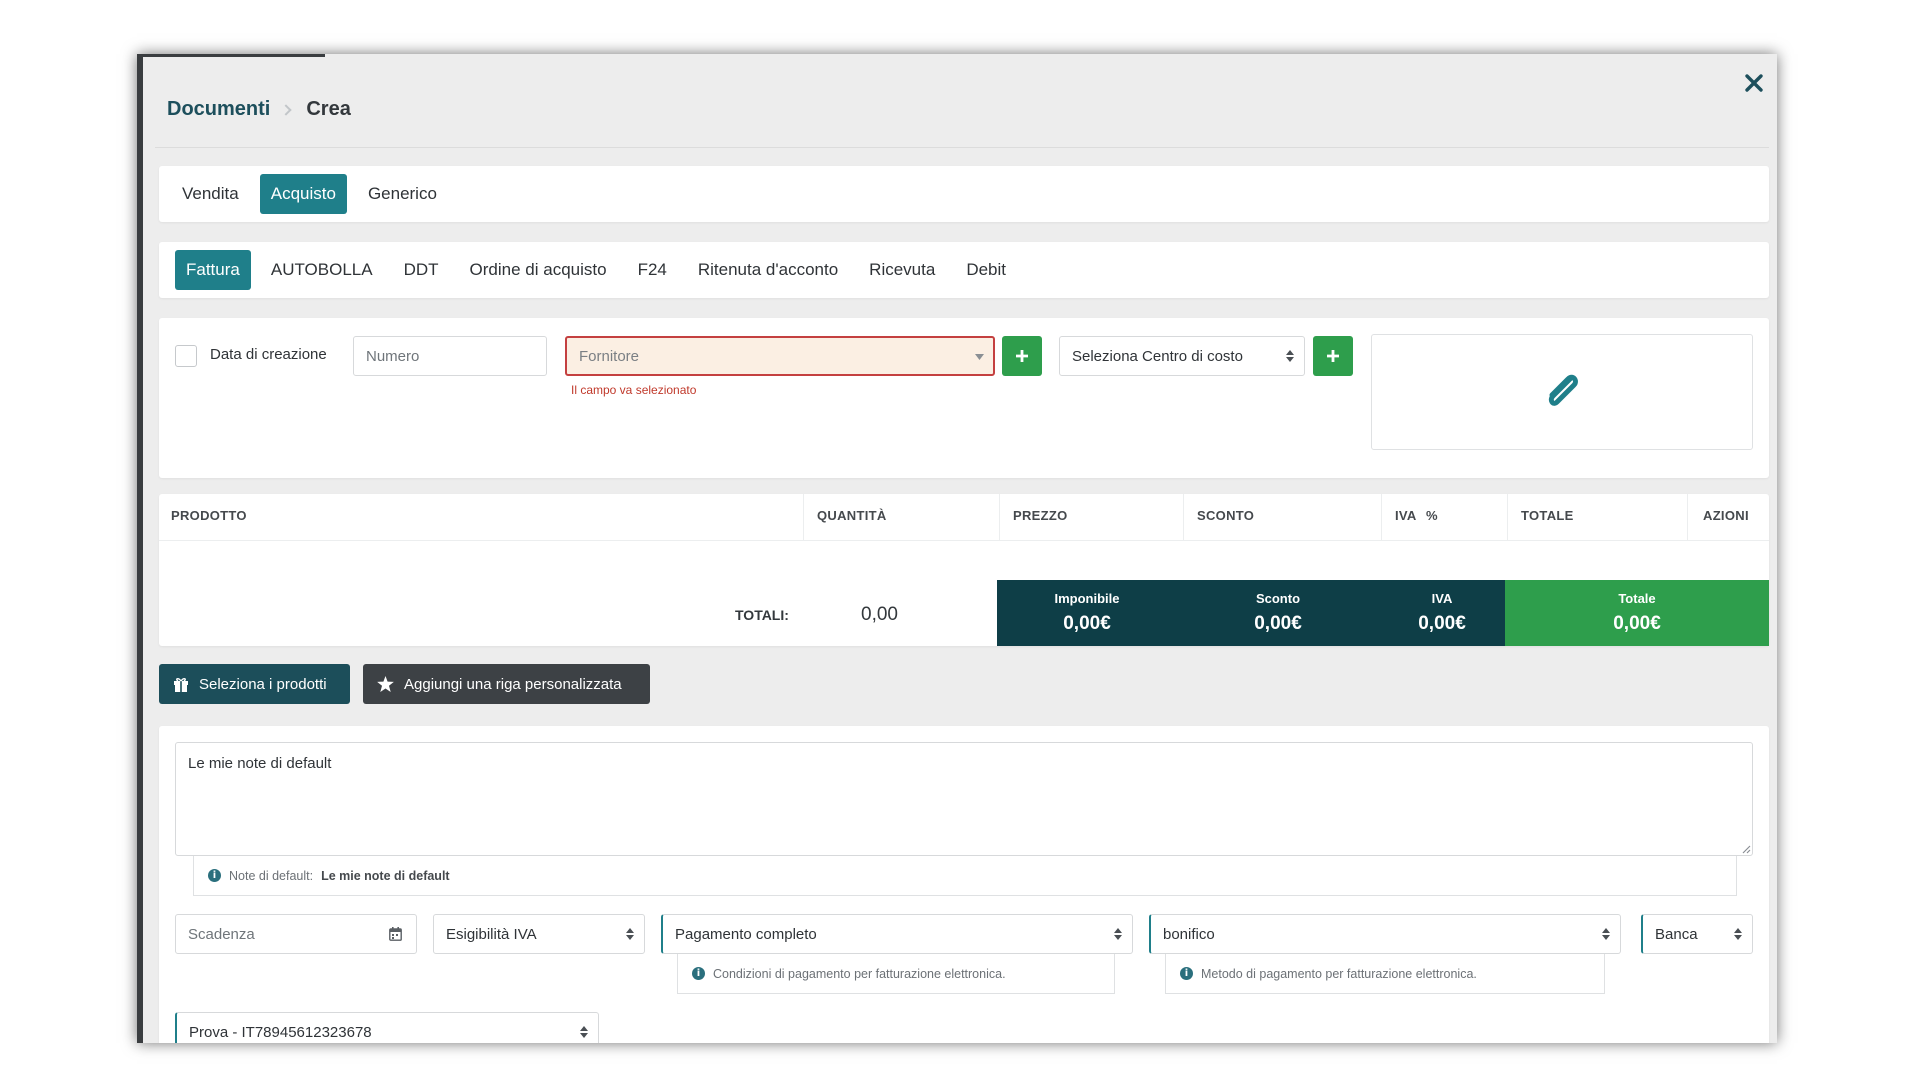 This screenshot has height=1080, width=1920. I want to click on summary-taxable-value: 0,00€, so click(1087, 623).